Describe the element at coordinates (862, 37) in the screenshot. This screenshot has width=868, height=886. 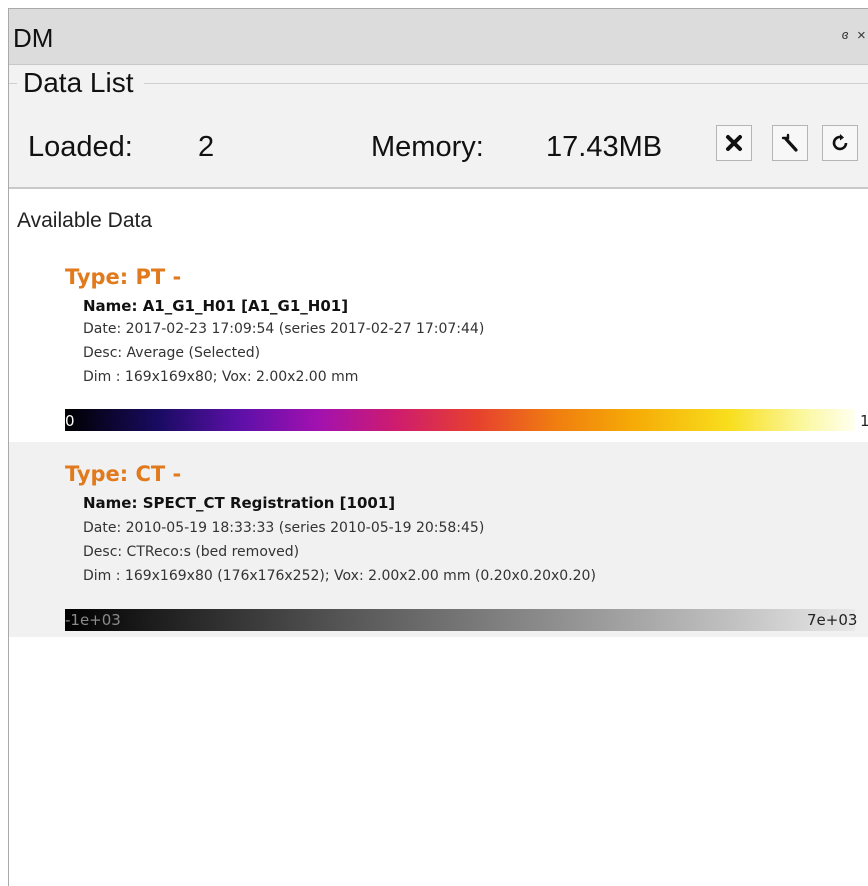
I see `close-icon: ×` at that location.